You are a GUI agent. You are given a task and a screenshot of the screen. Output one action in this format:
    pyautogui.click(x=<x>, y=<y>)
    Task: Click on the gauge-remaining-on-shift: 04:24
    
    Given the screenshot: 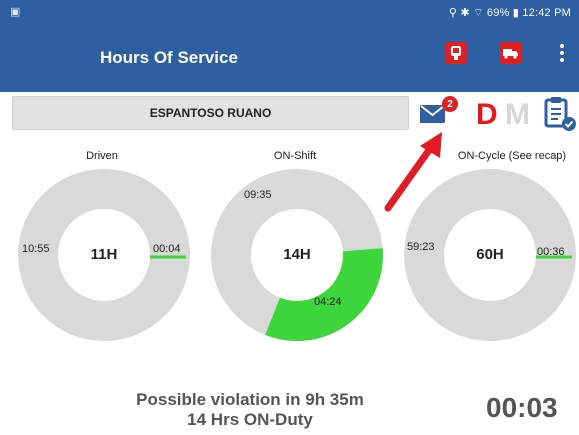 What is the action you would take?
    pyautogui.click(x=328, y=302)
    